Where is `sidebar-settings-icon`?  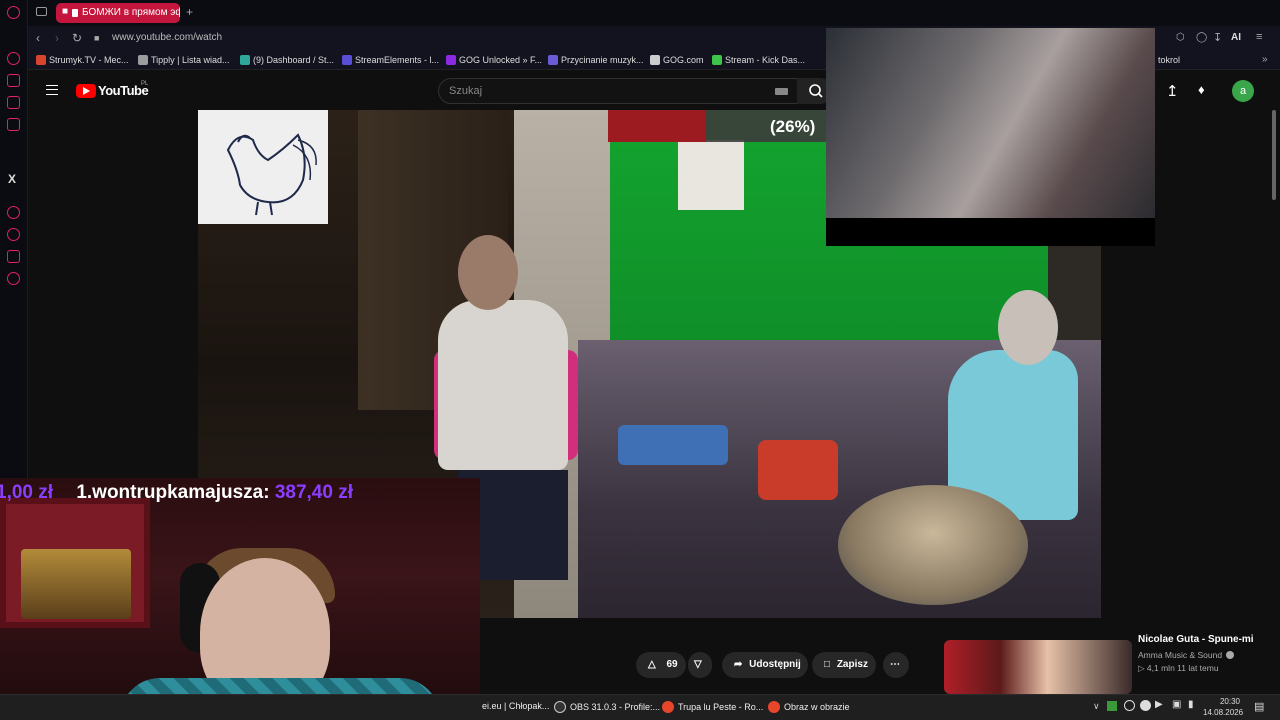 sidebar-settings-icon is located at coordinates (13, 278).